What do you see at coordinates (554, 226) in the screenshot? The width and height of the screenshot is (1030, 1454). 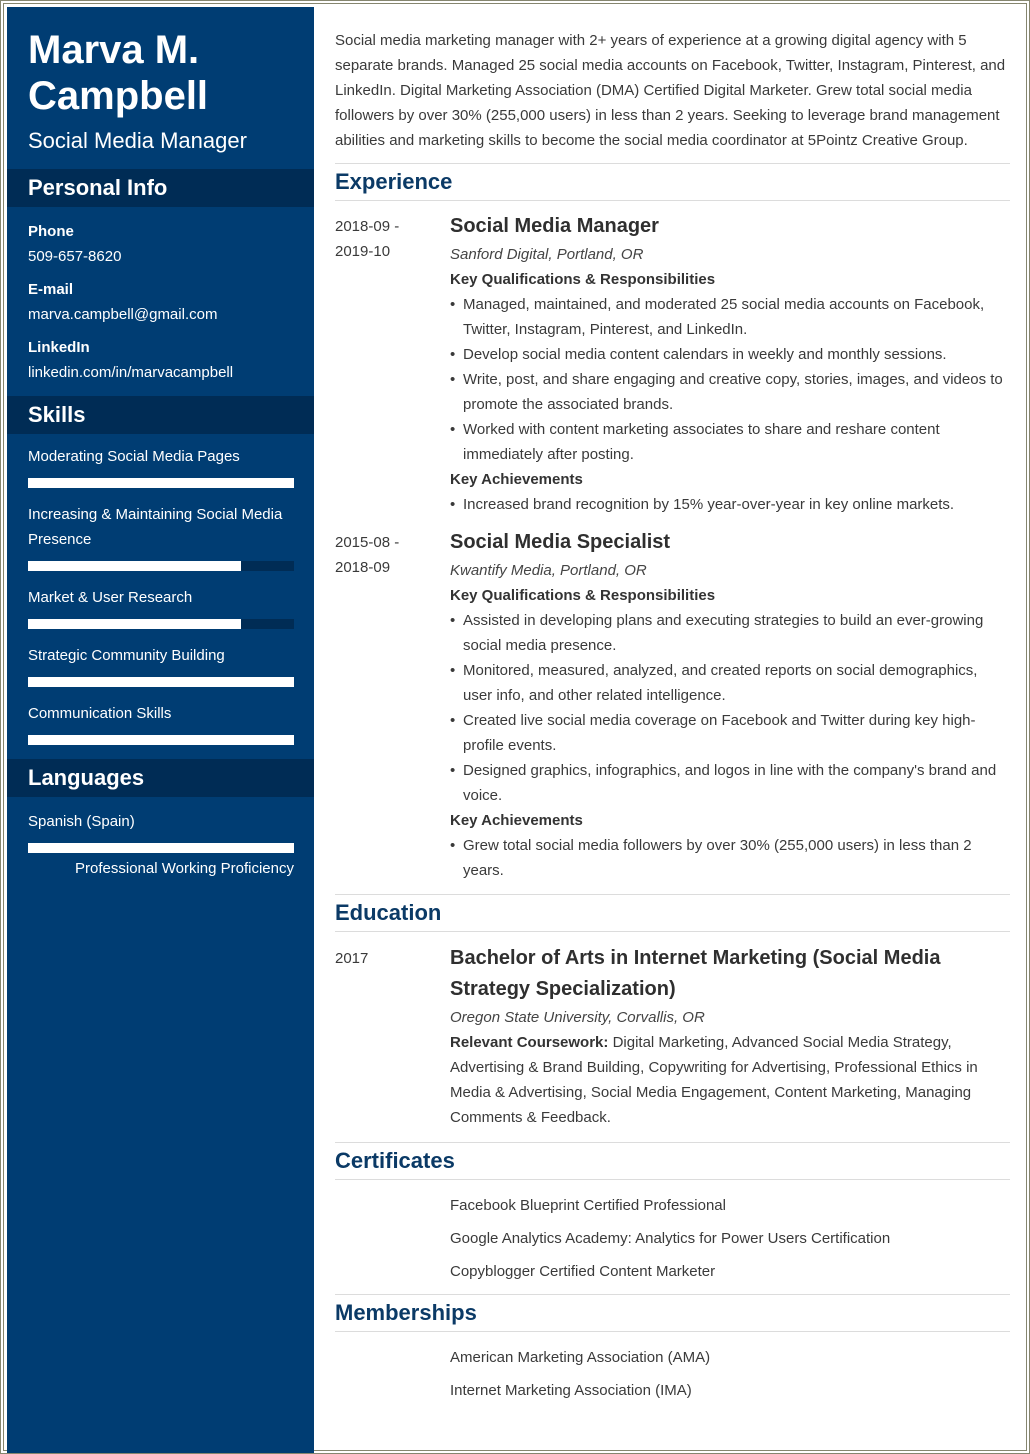 I see `job-title: Social Media Manager` at bounding box center [554, 226].